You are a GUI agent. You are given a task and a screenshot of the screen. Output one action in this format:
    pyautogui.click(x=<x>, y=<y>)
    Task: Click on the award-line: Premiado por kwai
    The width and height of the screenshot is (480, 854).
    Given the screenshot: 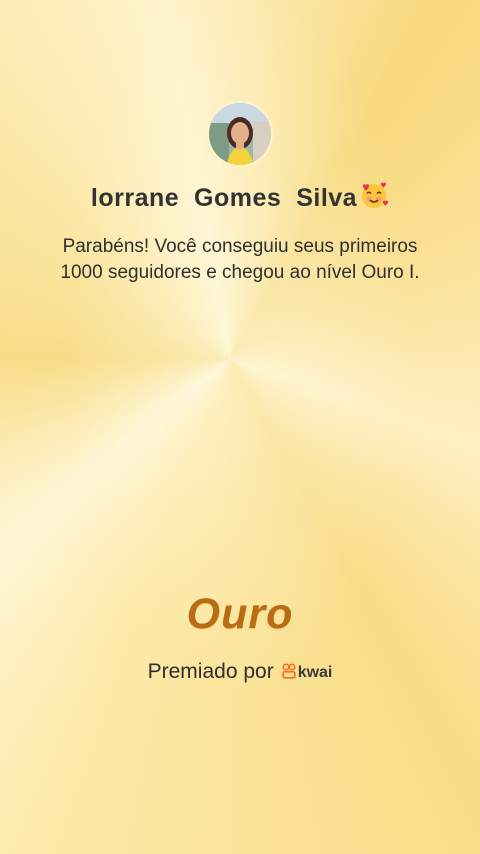 What is the action you would take?
    pyautogui.click(x=240, y=672)
    